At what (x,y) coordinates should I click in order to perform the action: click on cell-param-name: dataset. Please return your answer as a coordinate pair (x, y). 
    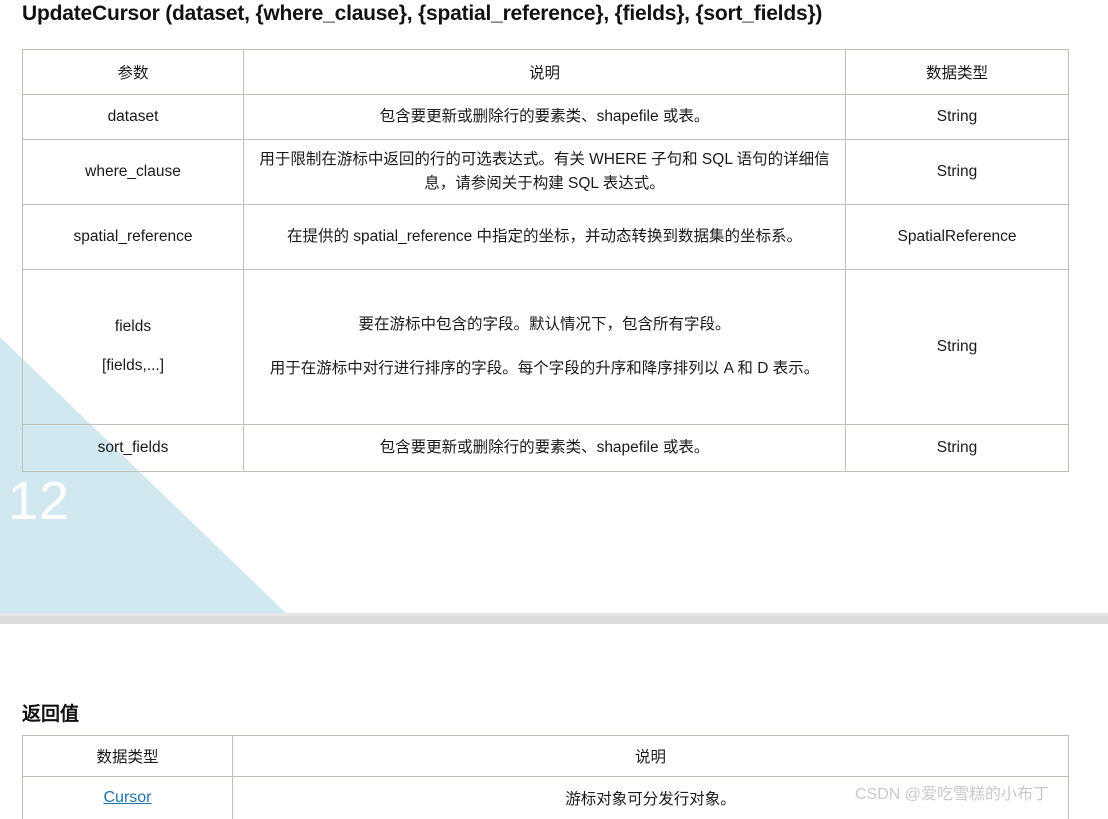
    Looking at the image, I should click on (133, 117).